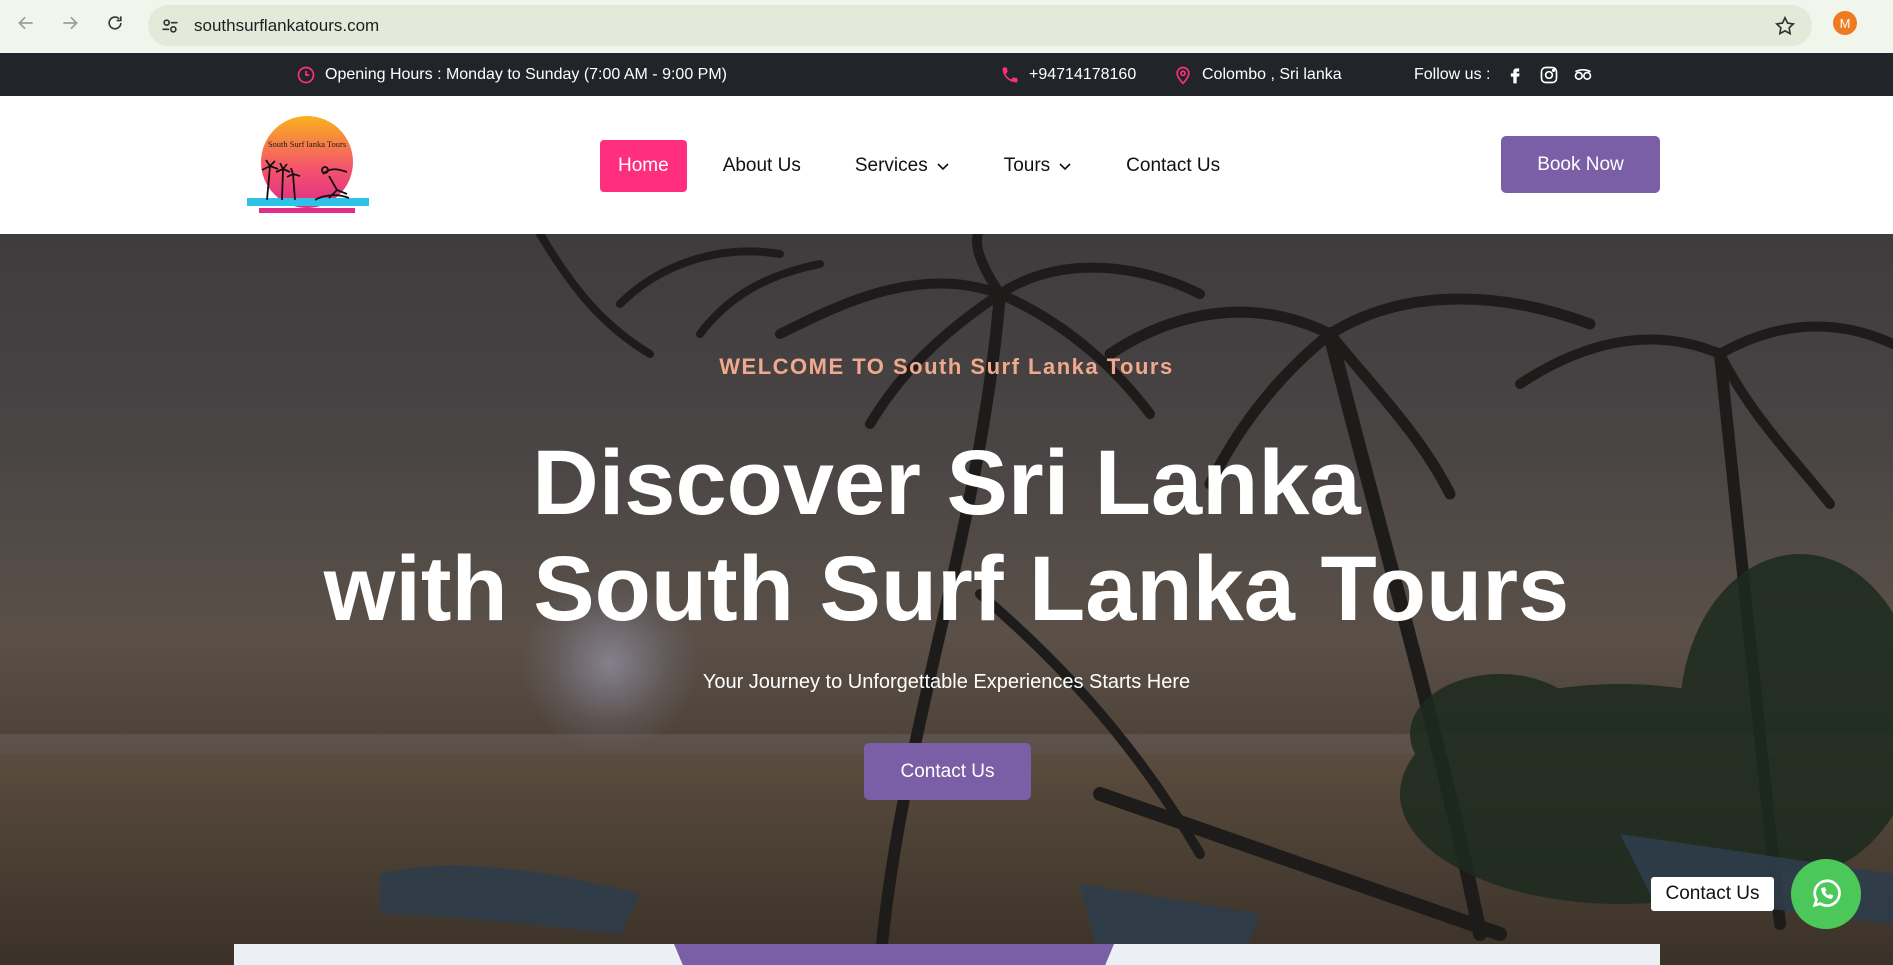 The image size is (1893, 965). What do you see at coordinates (1027, 165) in the screenshot?
I see `nav-tours-label: Tours` at bounding box center [1027, 165].